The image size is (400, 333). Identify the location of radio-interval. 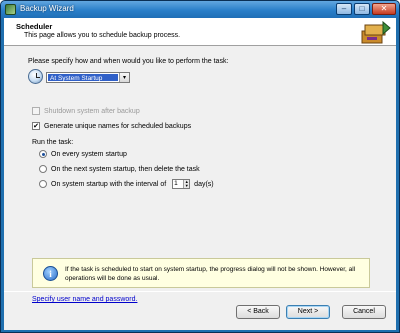
(43, 184).